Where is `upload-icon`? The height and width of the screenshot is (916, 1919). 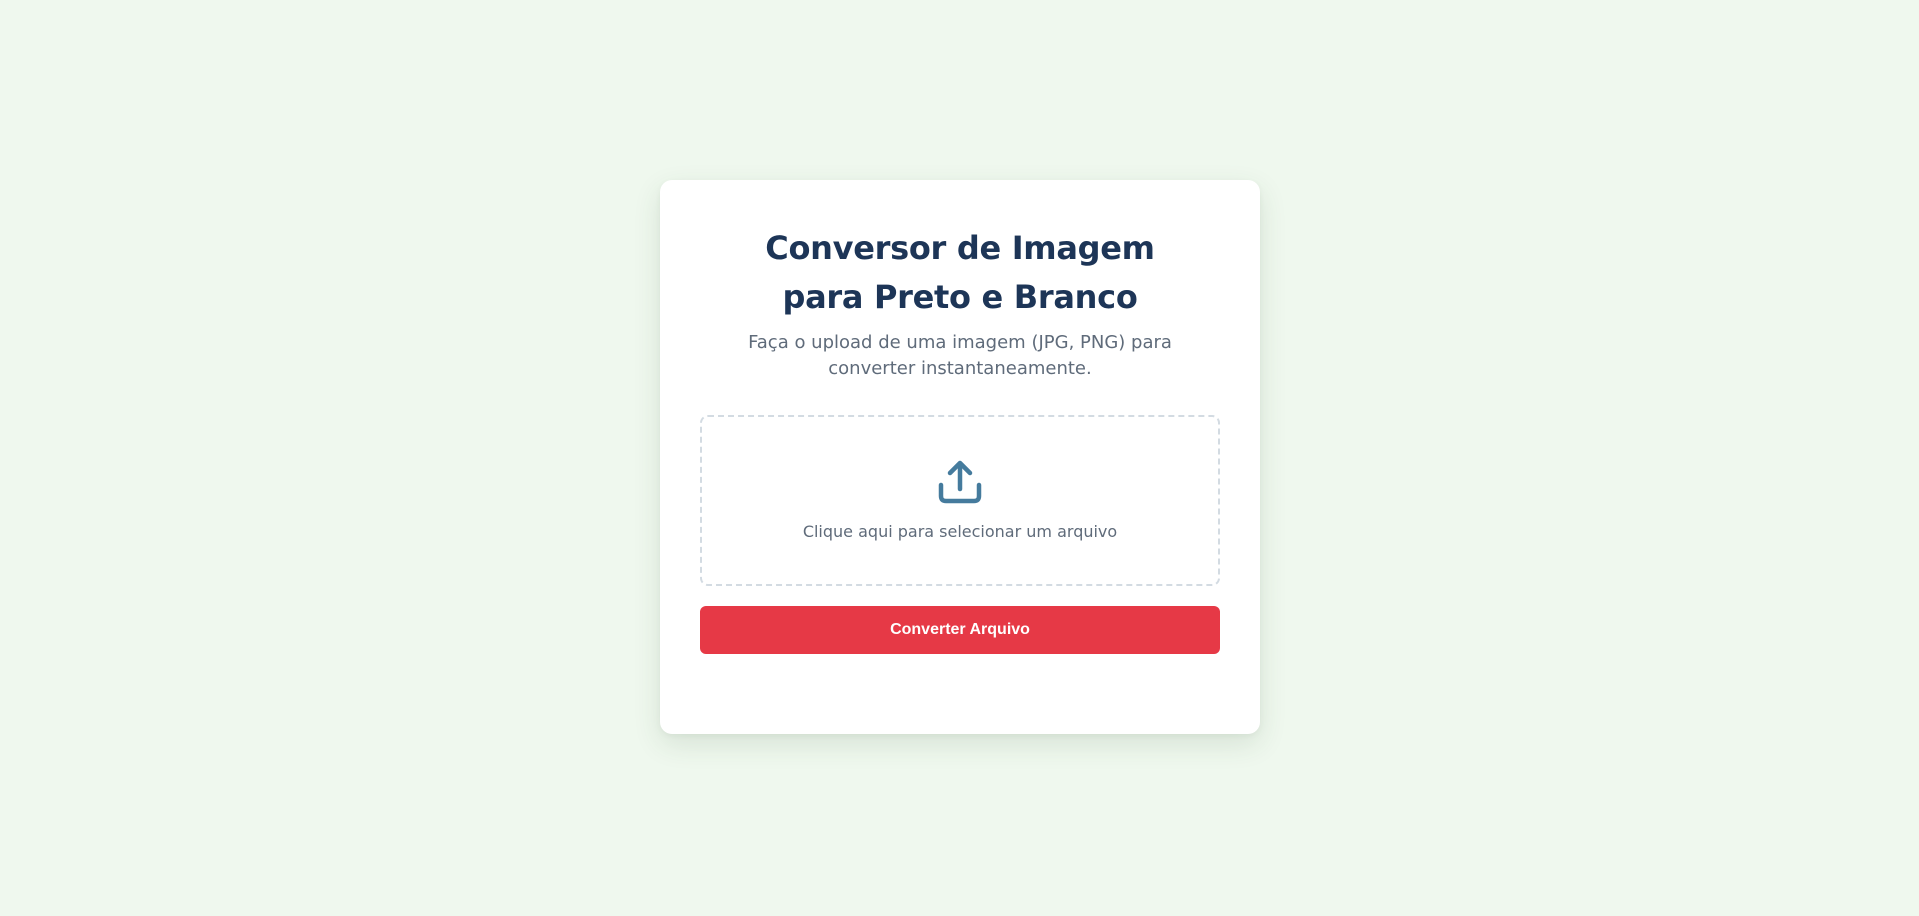
upload-icon is located at coordinates (960, 482).